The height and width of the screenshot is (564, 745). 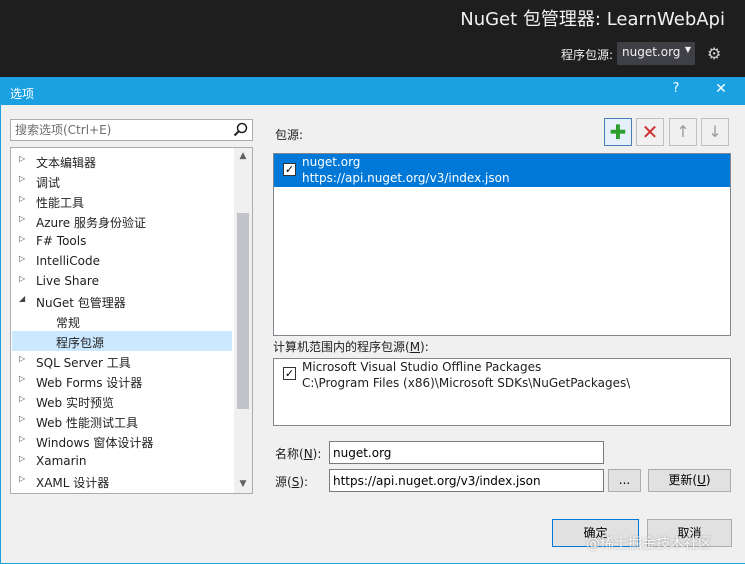 What do you see at coordinates (240, 129) in the screenshot?
I see `search-icon` at bounding box center [240, 129].